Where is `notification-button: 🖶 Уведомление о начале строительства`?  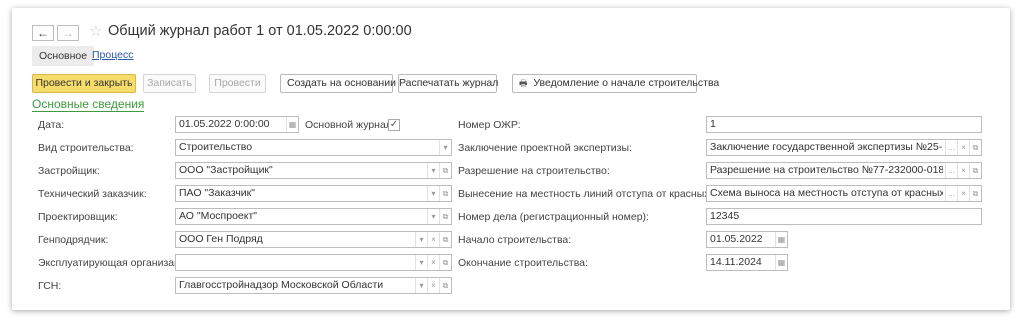 notification-button: 🖶 Уведомление о начале строительства is located at coordinates (615, 83).